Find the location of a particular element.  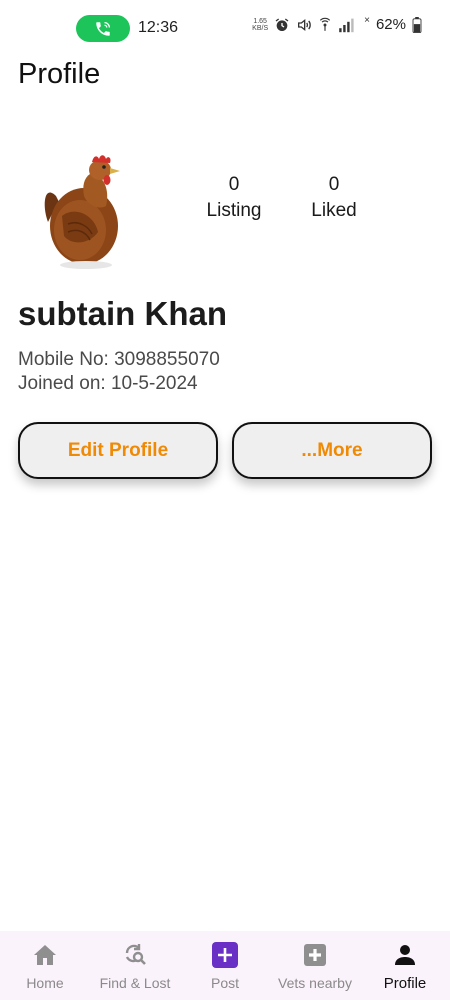

listing-stat: 0 Listing is located at coordinates (234, 200).